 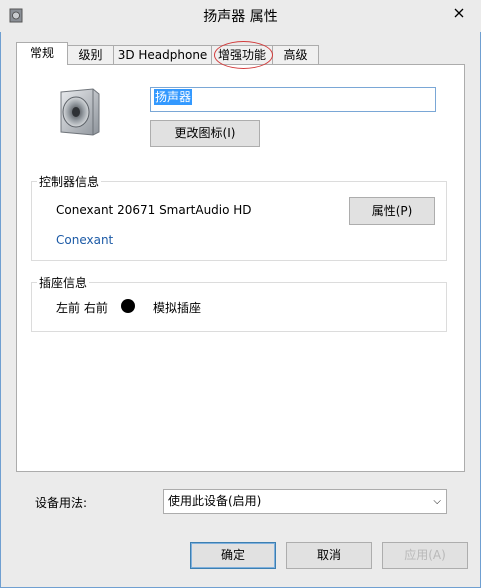 I want to click on jack-color-dot, so click(x=128, y=306).